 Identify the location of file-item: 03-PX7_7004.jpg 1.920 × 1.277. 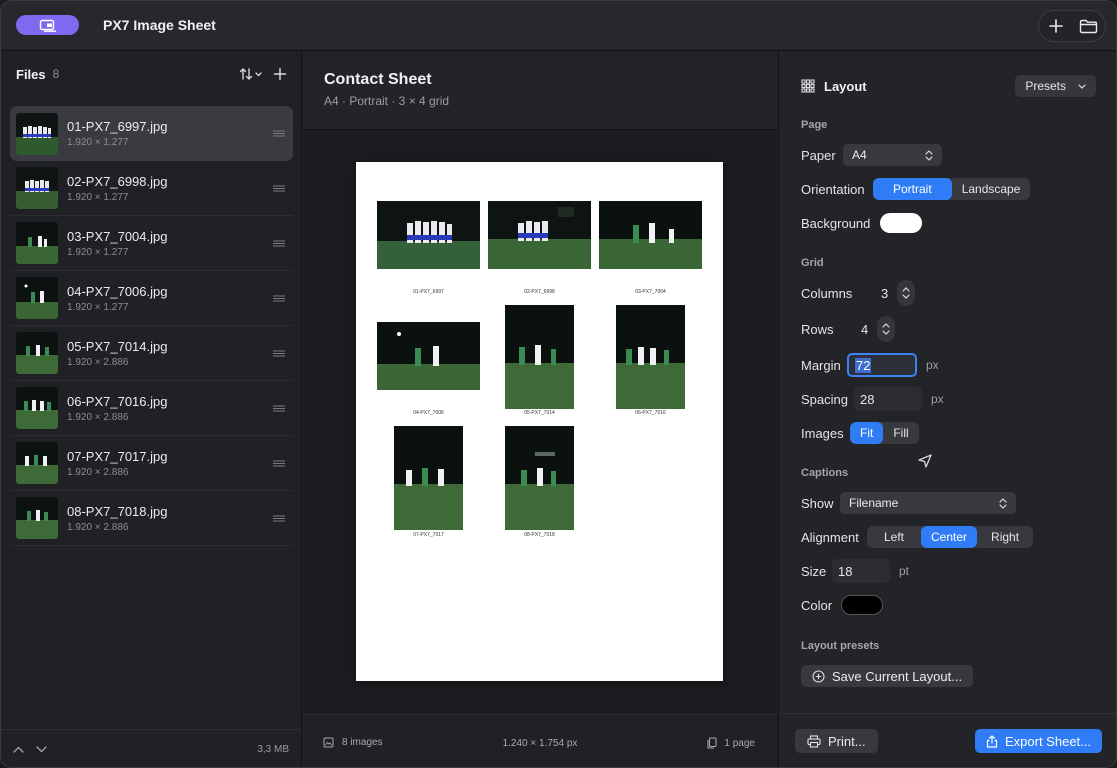
(151, 243).